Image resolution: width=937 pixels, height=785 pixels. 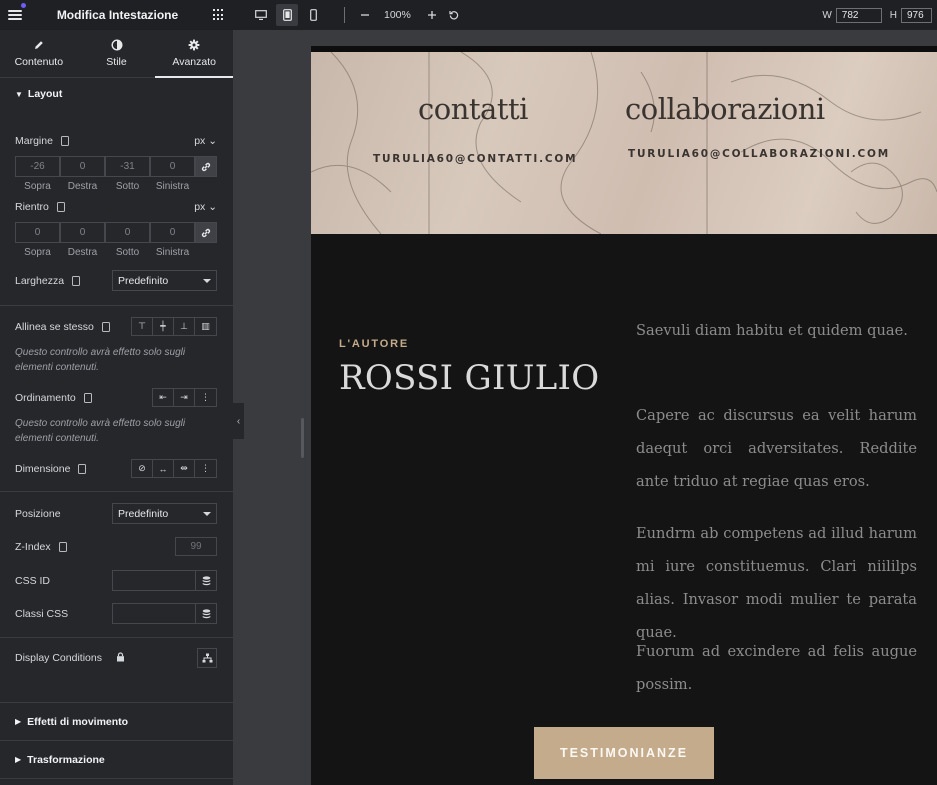 I want to click on size-shrink-icon: ⇹, so click(x=184, y=468).